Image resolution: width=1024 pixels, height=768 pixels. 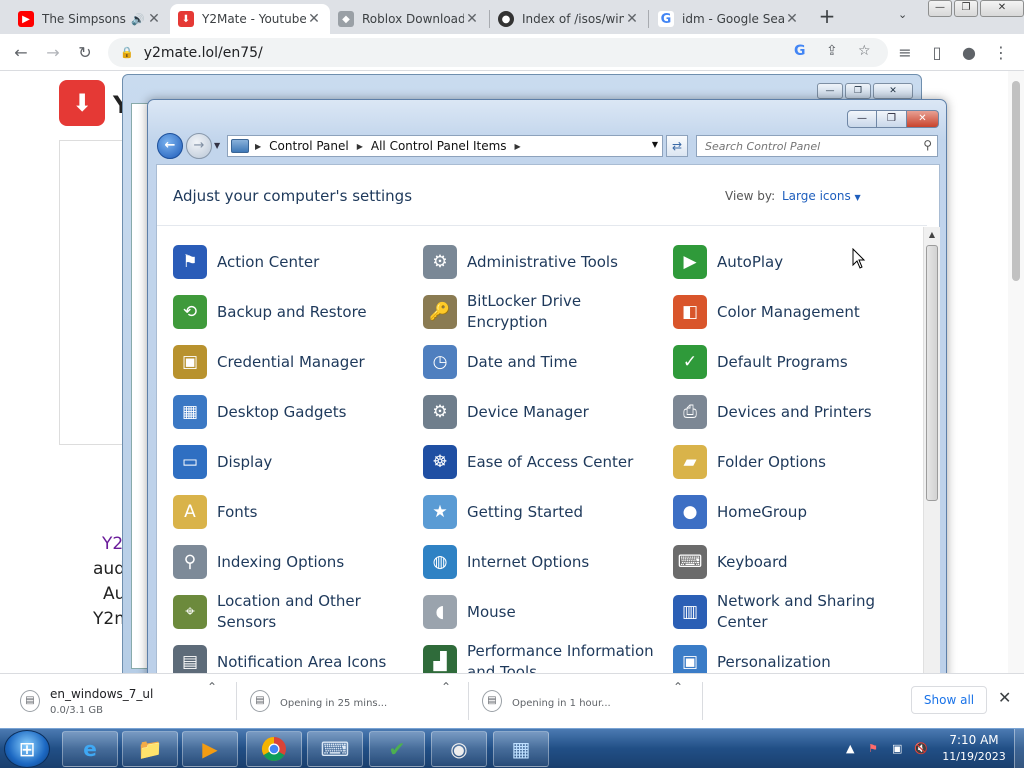 What do you see at coordinates (90, 749) in the screenshot?
I see `internet-explorer-icon: e` at bounding box center [90, 749].